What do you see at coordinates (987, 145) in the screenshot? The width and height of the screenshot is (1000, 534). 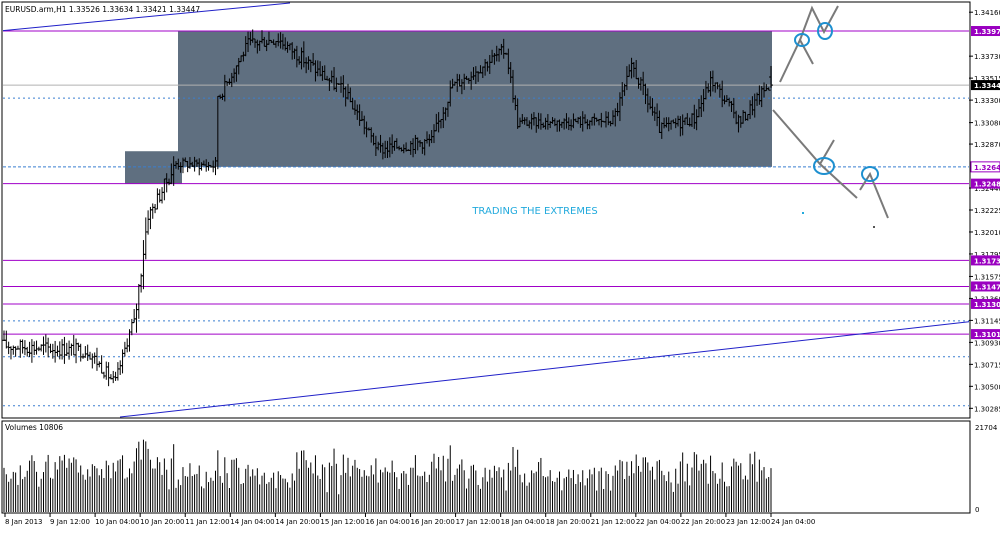 I see `price-tick-label: 1.32870` at bounding box center [987, 145].